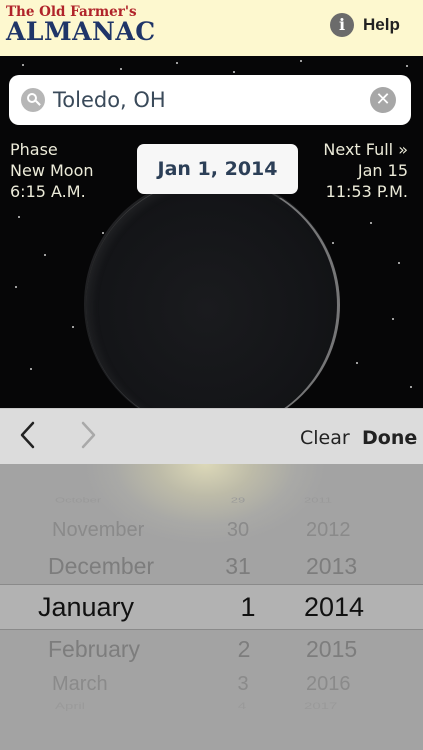  What do you see at coordinates (331, 649) in the screenshot?
I see `picker-year-2015: 2015` at bounding box center [331, 649].